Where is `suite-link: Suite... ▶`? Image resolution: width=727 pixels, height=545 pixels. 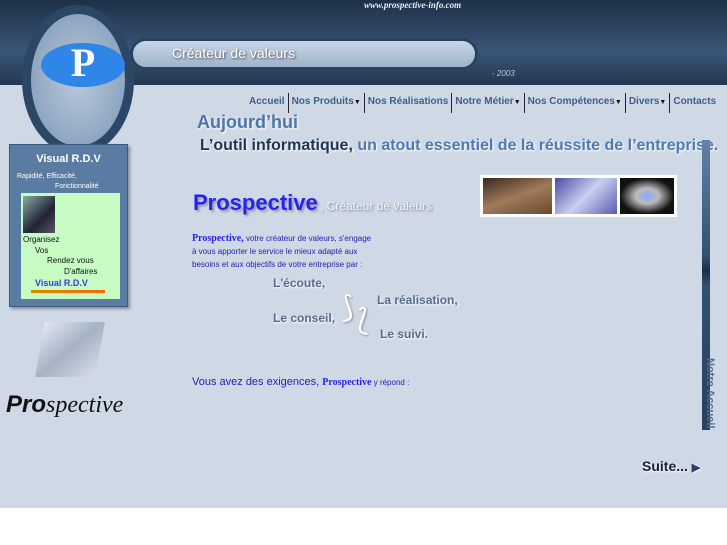 suite-link: Suite... ▶ is located at coordinates (671, 466).